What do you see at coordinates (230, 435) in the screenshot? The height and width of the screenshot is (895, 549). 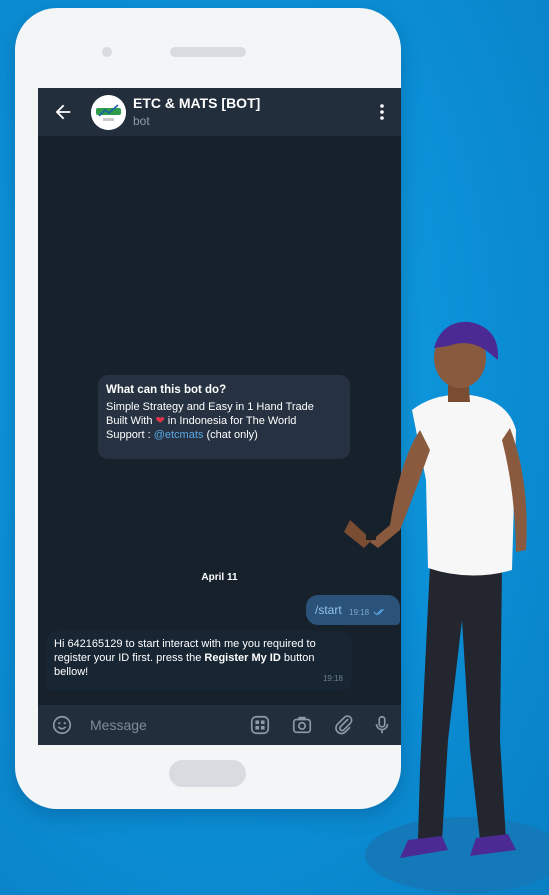 I see `info-card-line3-post: (chat only)` at bounding box center [230, 435].